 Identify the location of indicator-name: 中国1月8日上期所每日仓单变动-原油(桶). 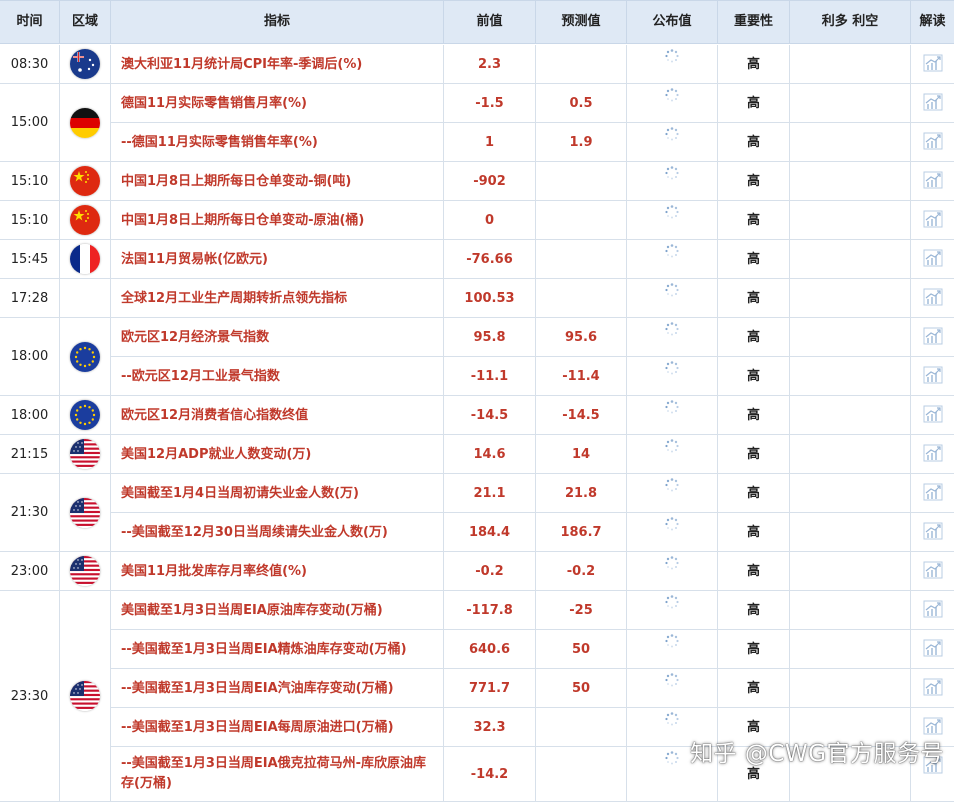
(277, 220).